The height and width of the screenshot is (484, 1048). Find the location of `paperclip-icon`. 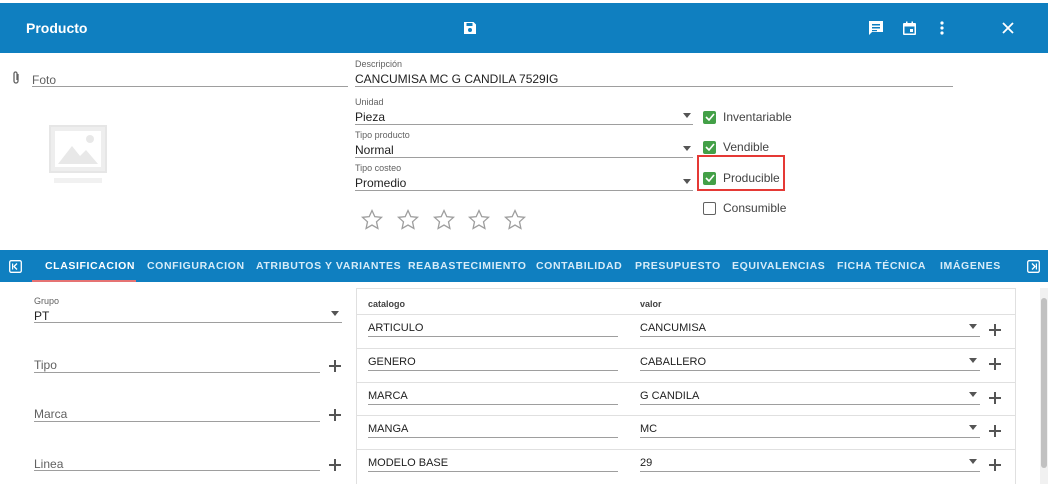

paperclip-icon is located at coordinates (16, 80).